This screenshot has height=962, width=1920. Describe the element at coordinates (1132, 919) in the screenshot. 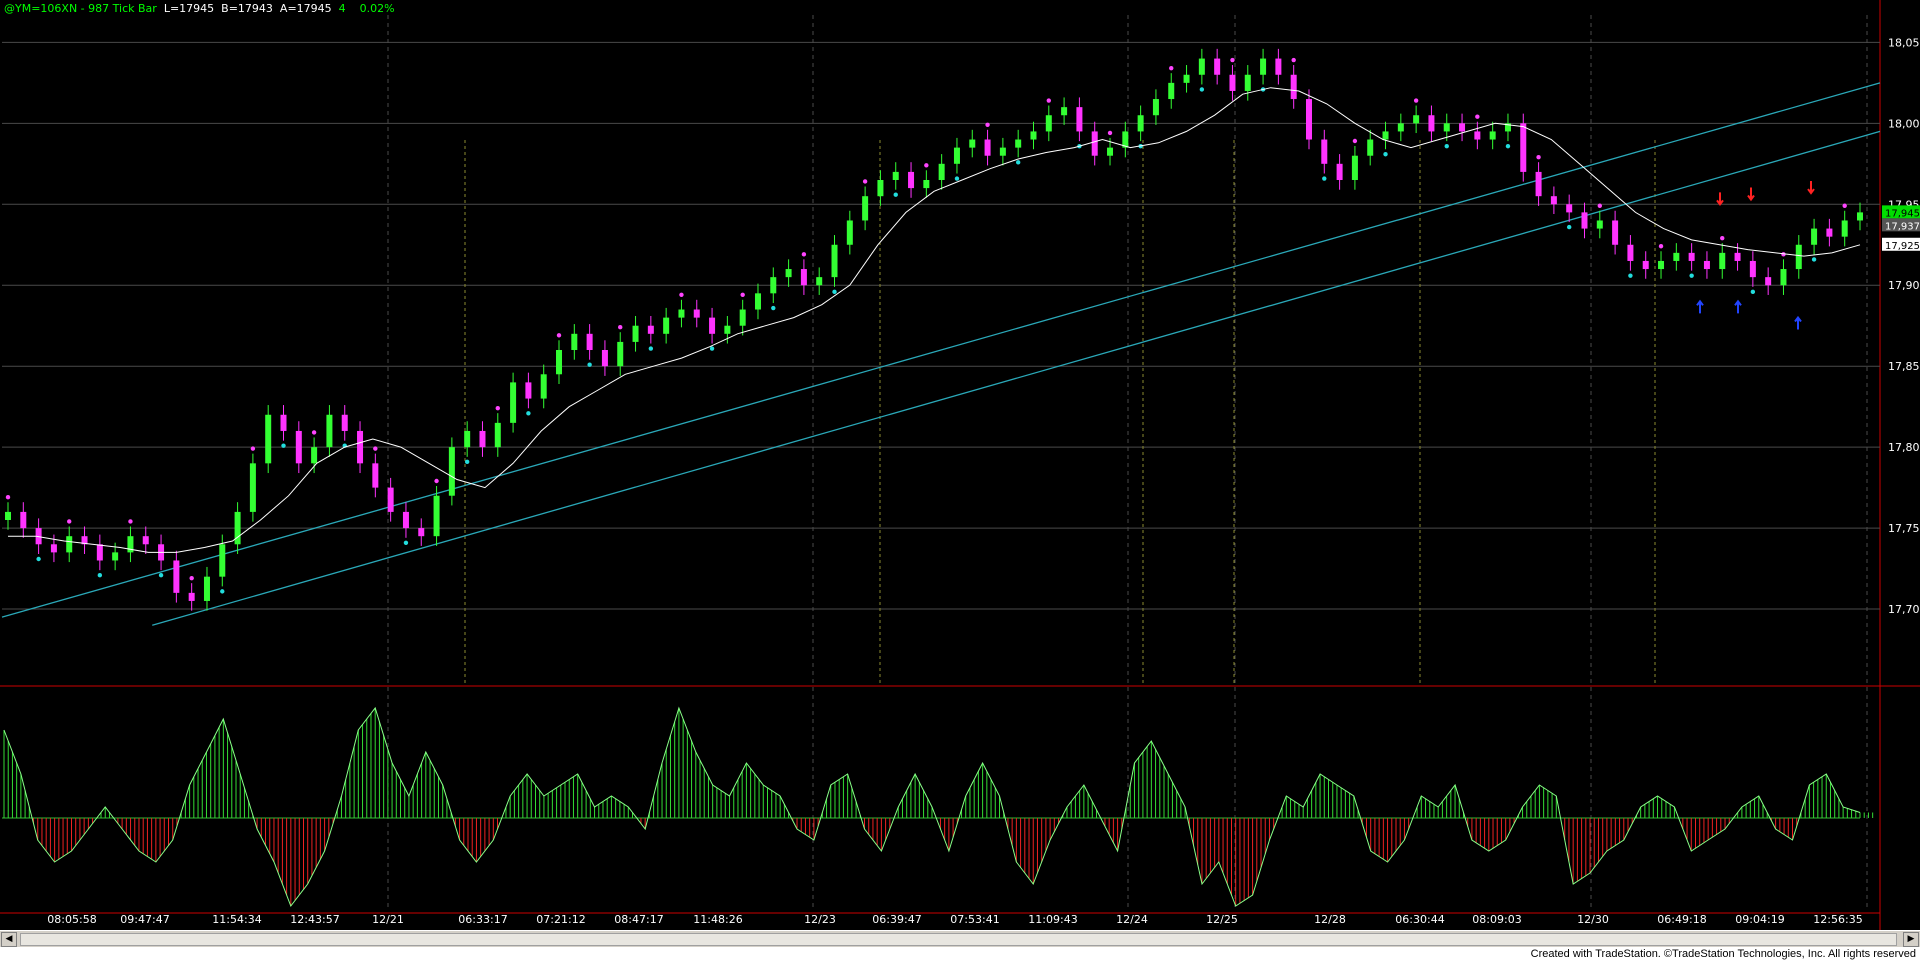

I see `time-tick-label: 12/24` at that location.